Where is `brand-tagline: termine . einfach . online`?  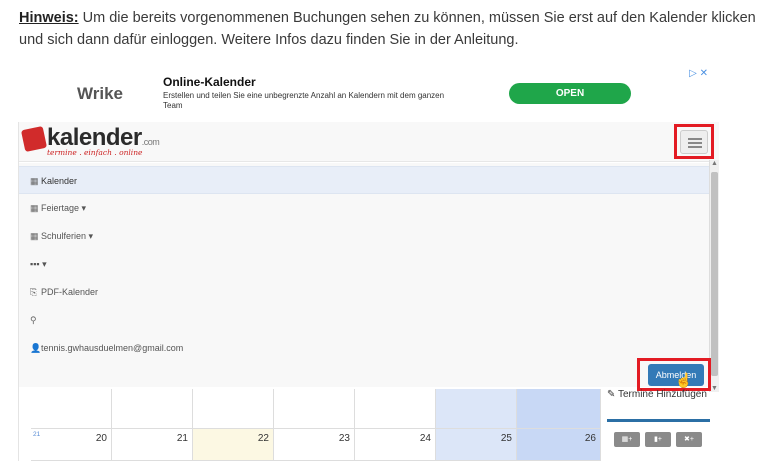
brand-tagline: termine . einfach . online is located at coordinates (95, 152).